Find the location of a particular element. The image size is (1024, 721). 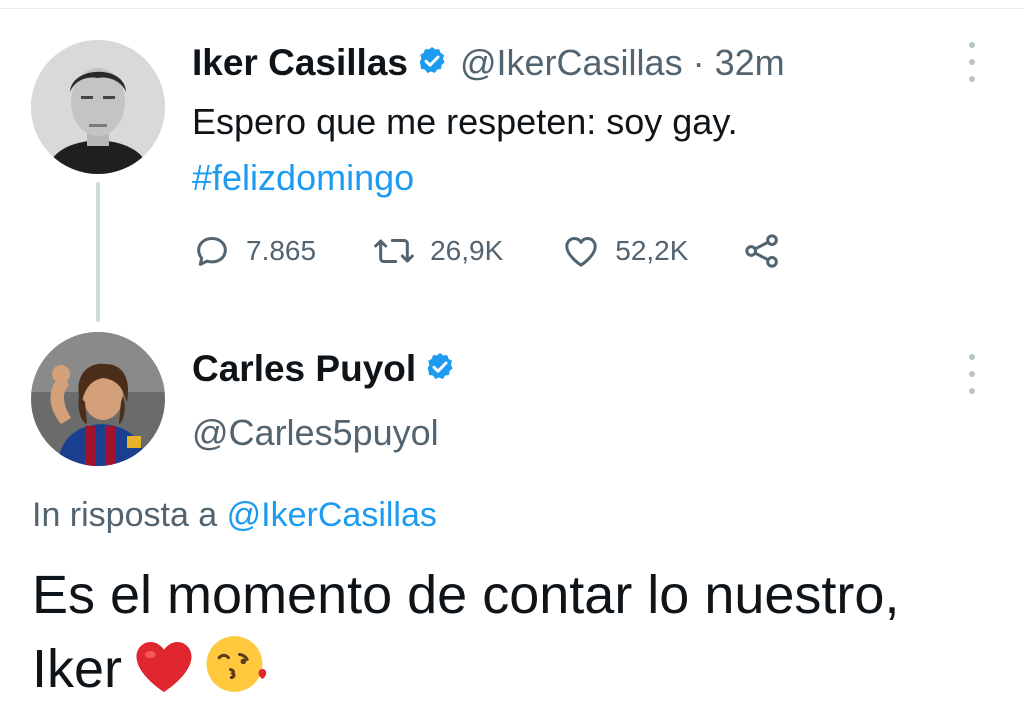

red-heart-emoji is located at coordinates (164, 676).